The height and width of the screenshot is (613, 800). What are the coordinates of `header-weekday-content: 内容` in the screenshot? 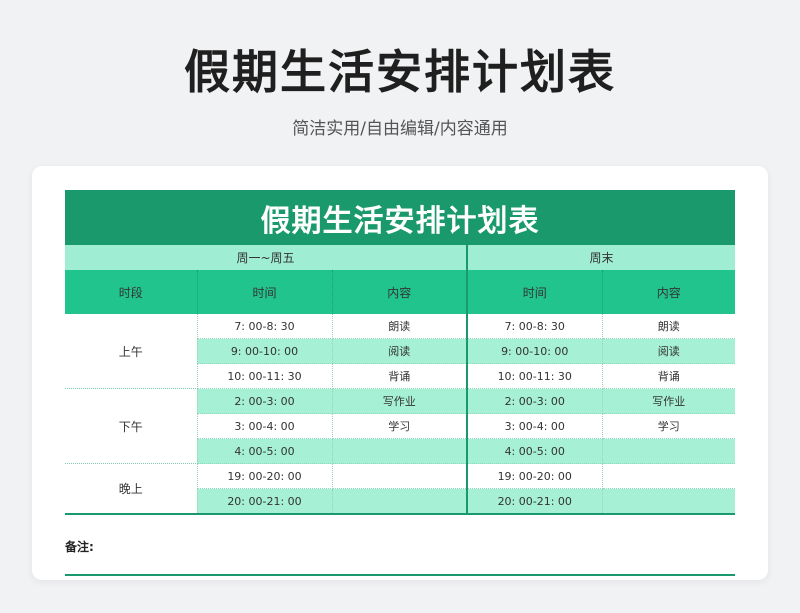 It's located at (400, 292).